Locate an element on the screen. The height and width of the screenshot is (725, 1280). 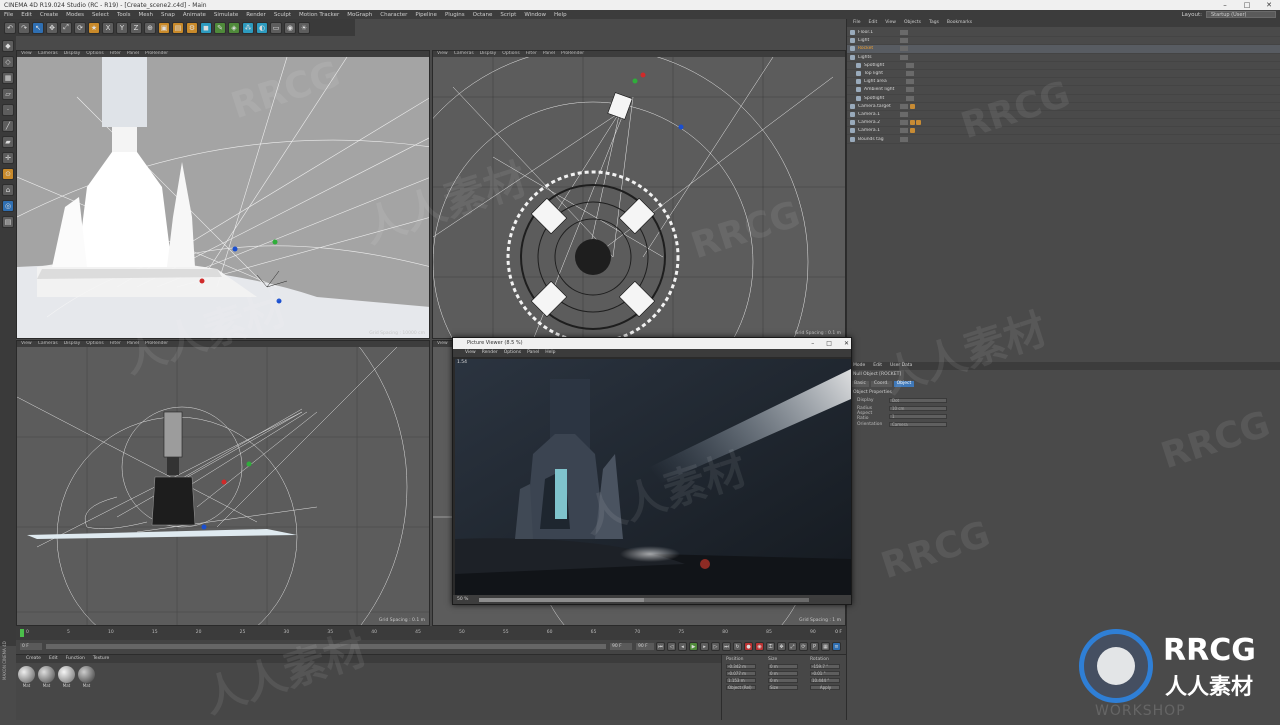
menu-window: Window is located at coordinates (535, 15).